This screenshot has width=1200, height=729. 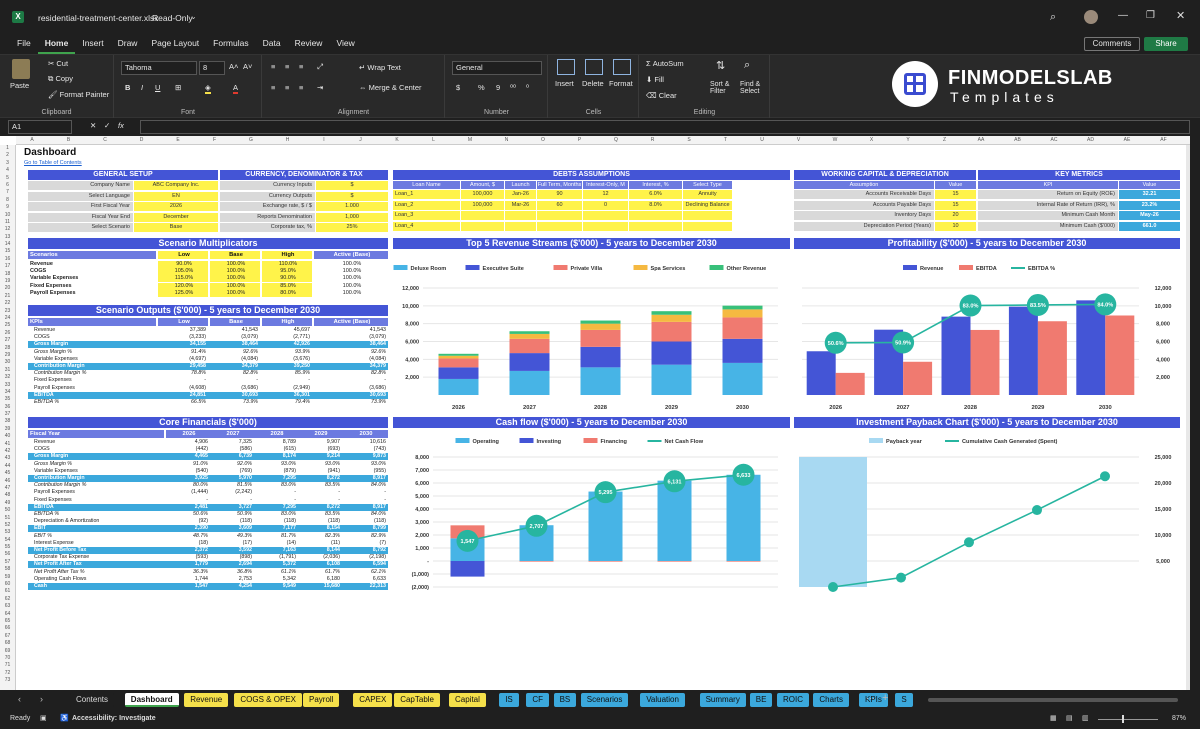 What do you see at coordinates (1018, 140) in the screenshot?
I see `column-header: AB` at bounding box center [1018, 140].